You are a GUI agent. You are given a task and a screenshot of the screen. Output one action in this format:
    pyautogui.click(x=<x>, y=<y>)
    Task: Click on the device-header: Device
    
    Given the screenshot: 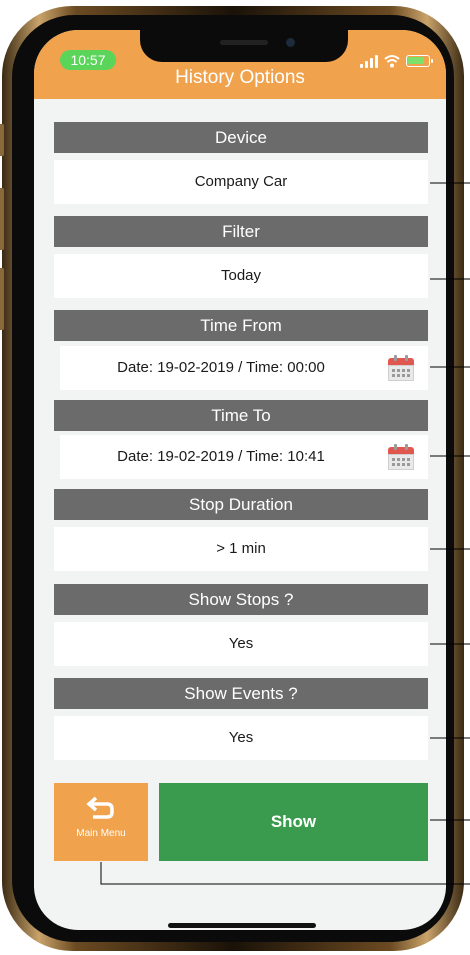 What is the action you would take?
    pyautogui.click(x=241, y=137)
    